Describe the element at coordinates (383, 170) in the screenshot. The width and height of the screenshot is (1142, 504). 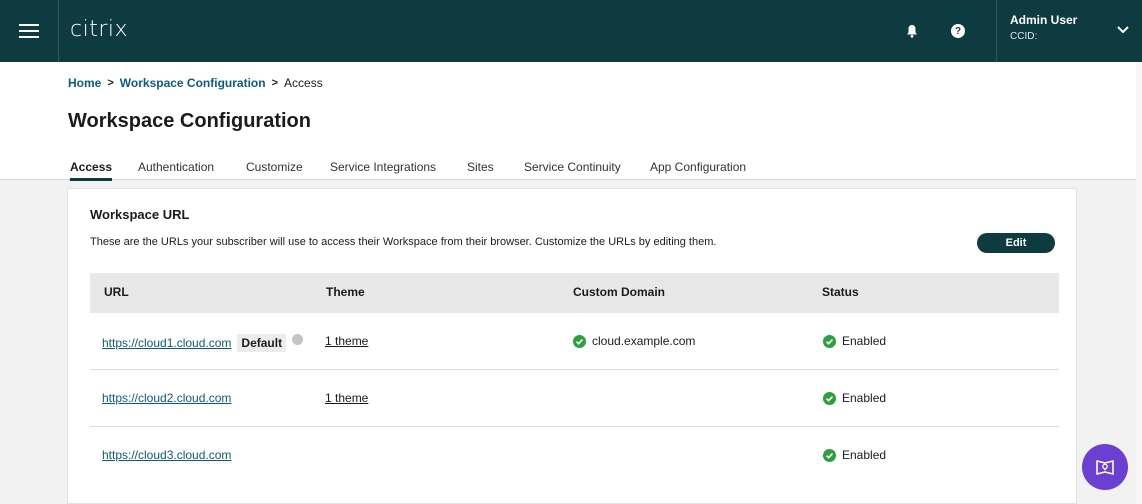
I see `tab-service-integrations: Service Integrations` at that location.